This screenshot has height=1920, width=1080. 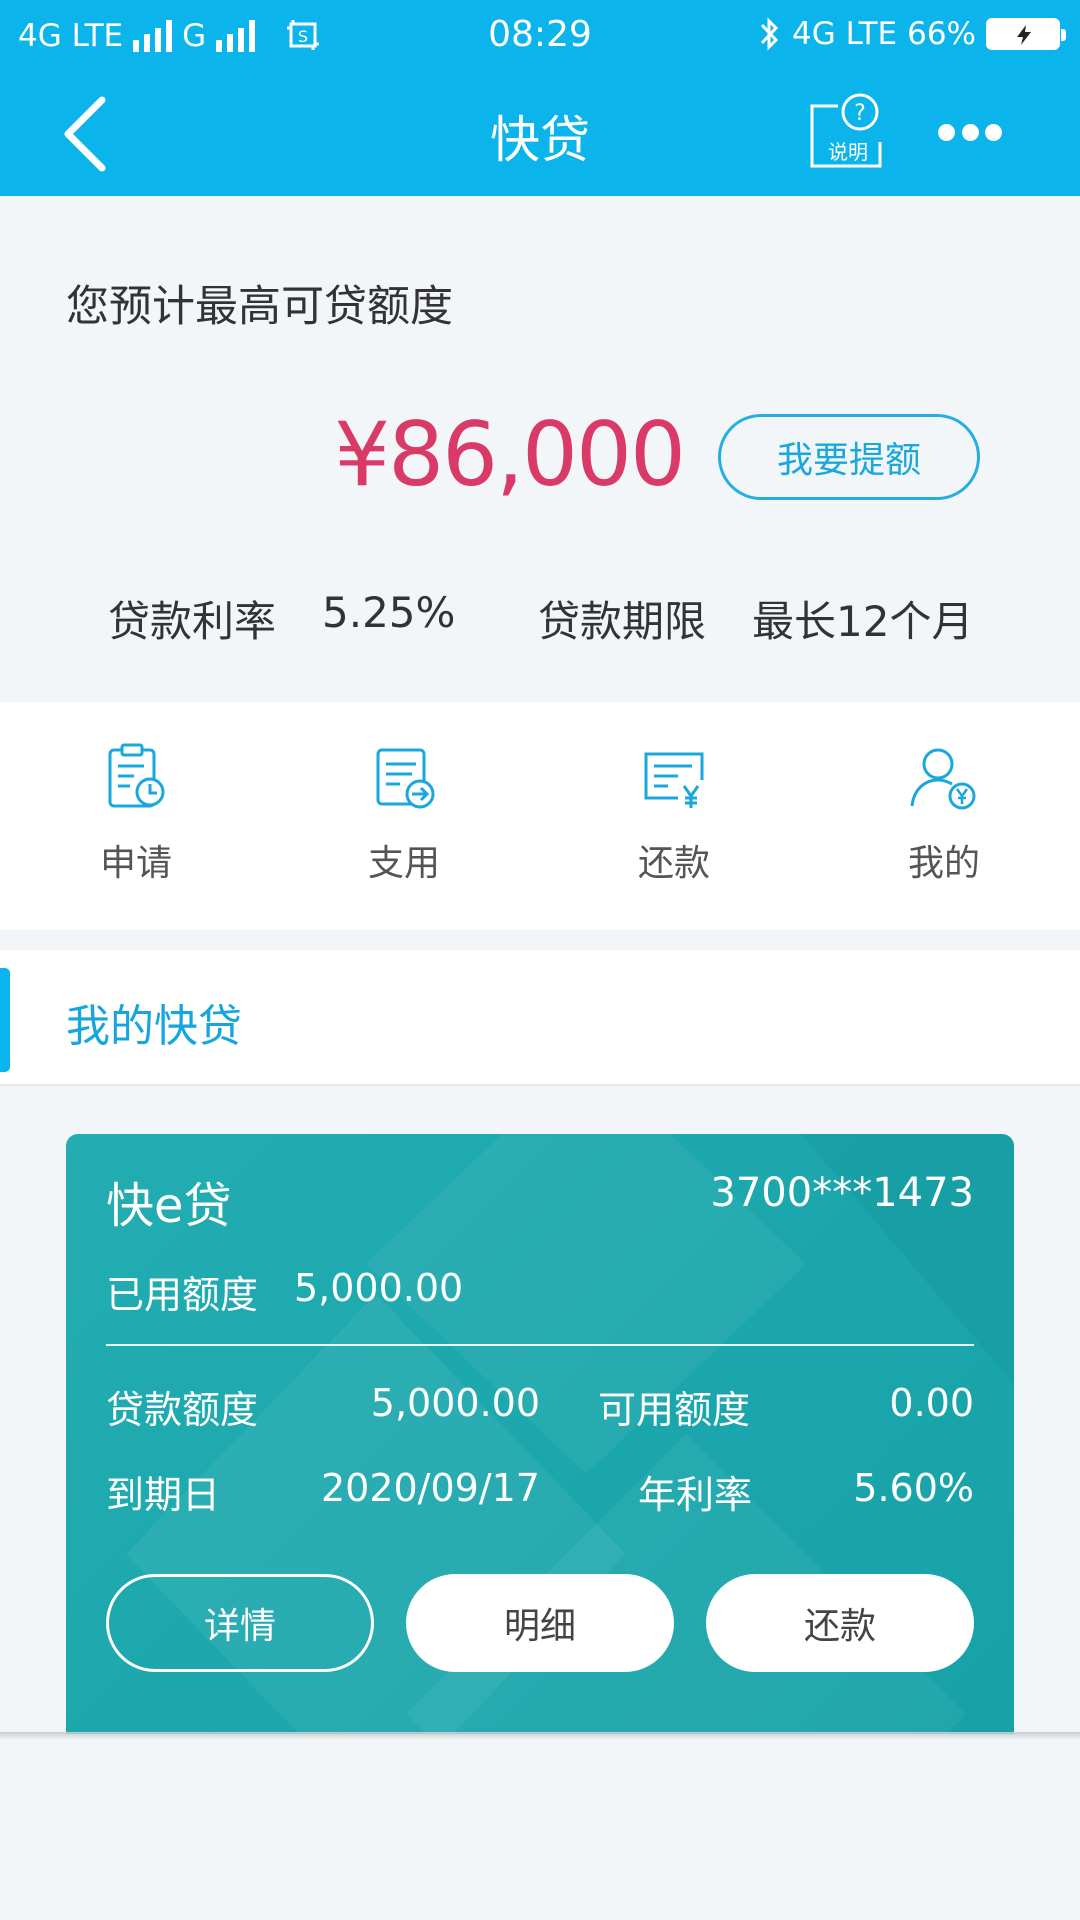 What do you see at coordinates (769, 34) in the screenshot?
I see `bluetooth-icon` at bounding box center [769, 34].